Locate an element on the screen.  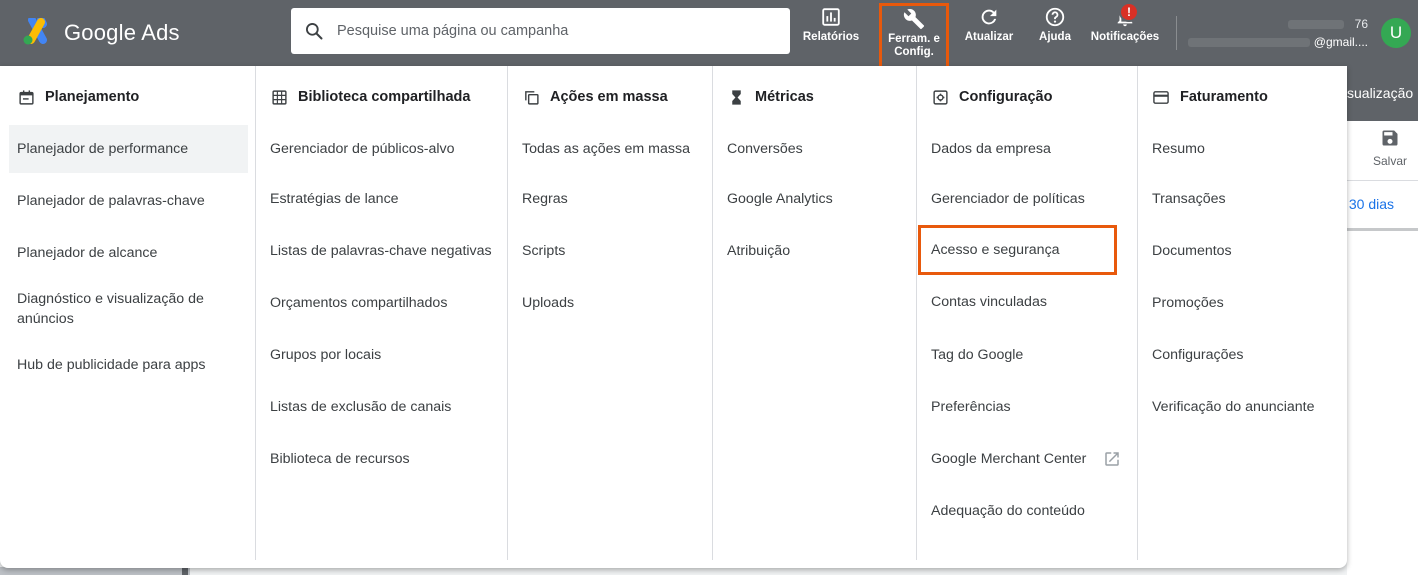
menu-heading-planning: Planejamento is located at coordinates (78, 97).